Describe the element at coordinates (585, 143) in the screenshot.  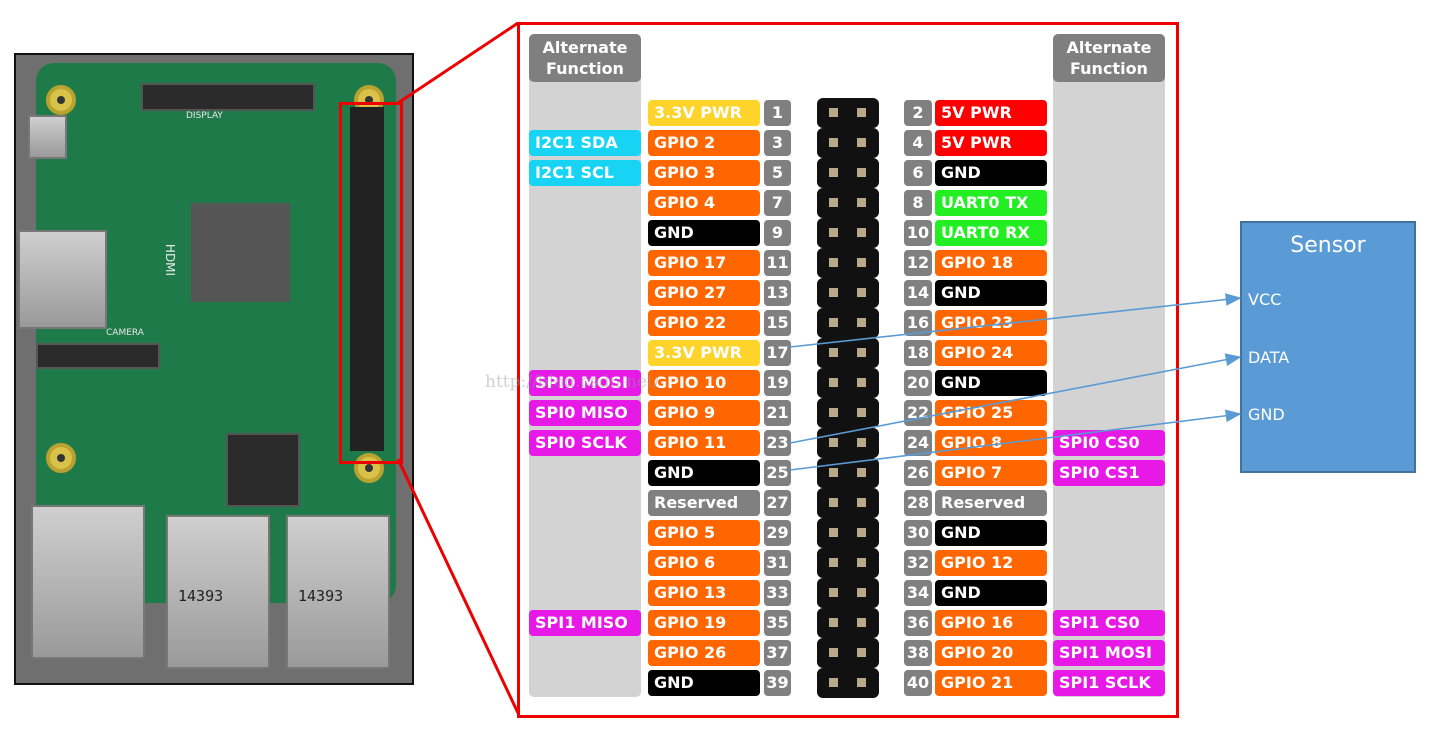
I see `alt-function-label: I2C1 SDA` at that location.